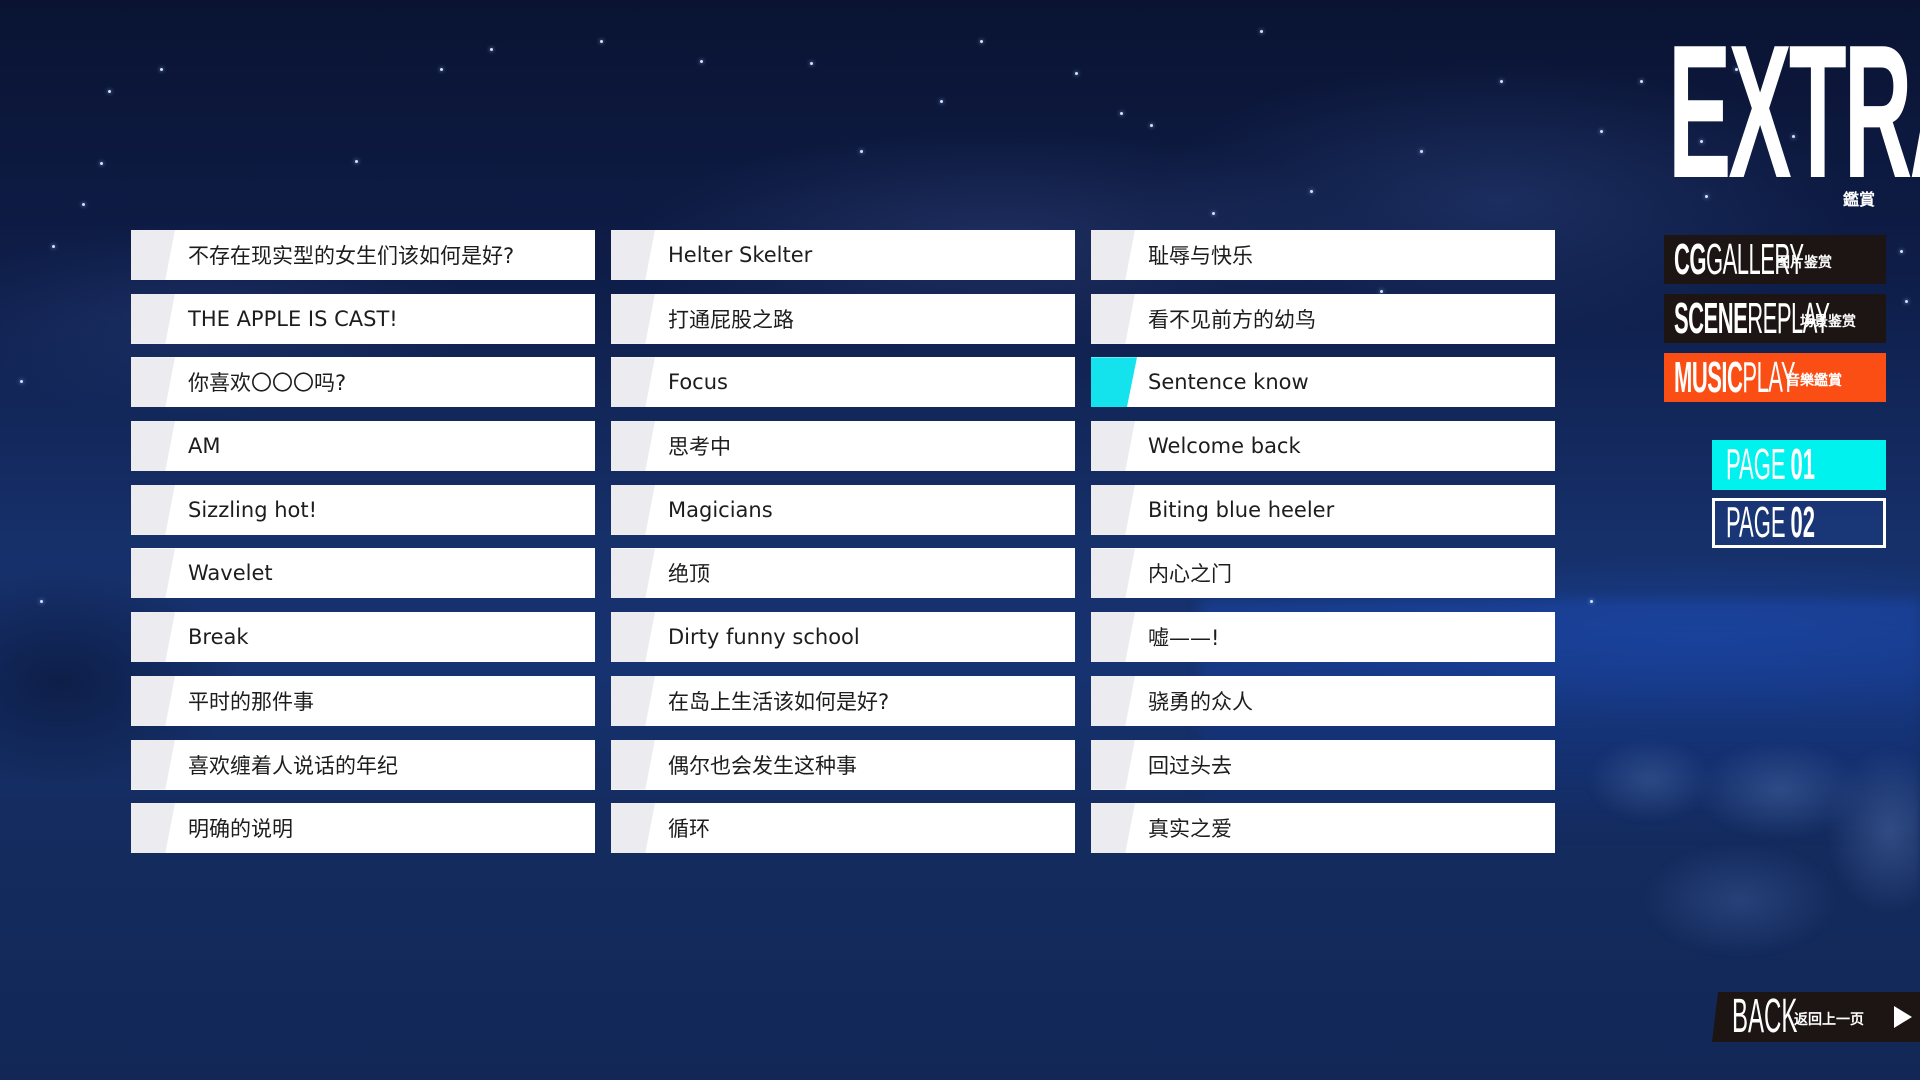 The image size is (1920, 1080). I want to click on page-label: PAGE 02, so click(1770, 523).